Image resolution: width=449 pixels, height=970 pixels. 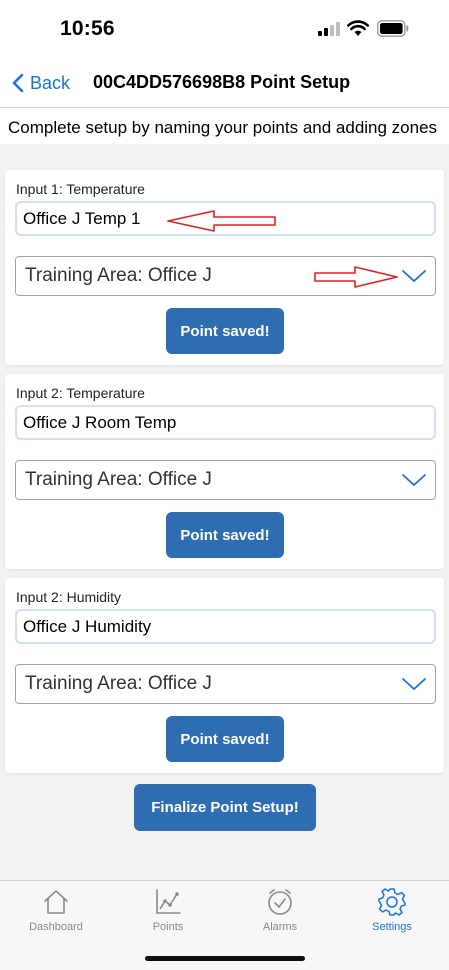 What do you see at coordinates (393, 28) in the screenshot?
I see `battery-icon` at bounding box center [393, 28].